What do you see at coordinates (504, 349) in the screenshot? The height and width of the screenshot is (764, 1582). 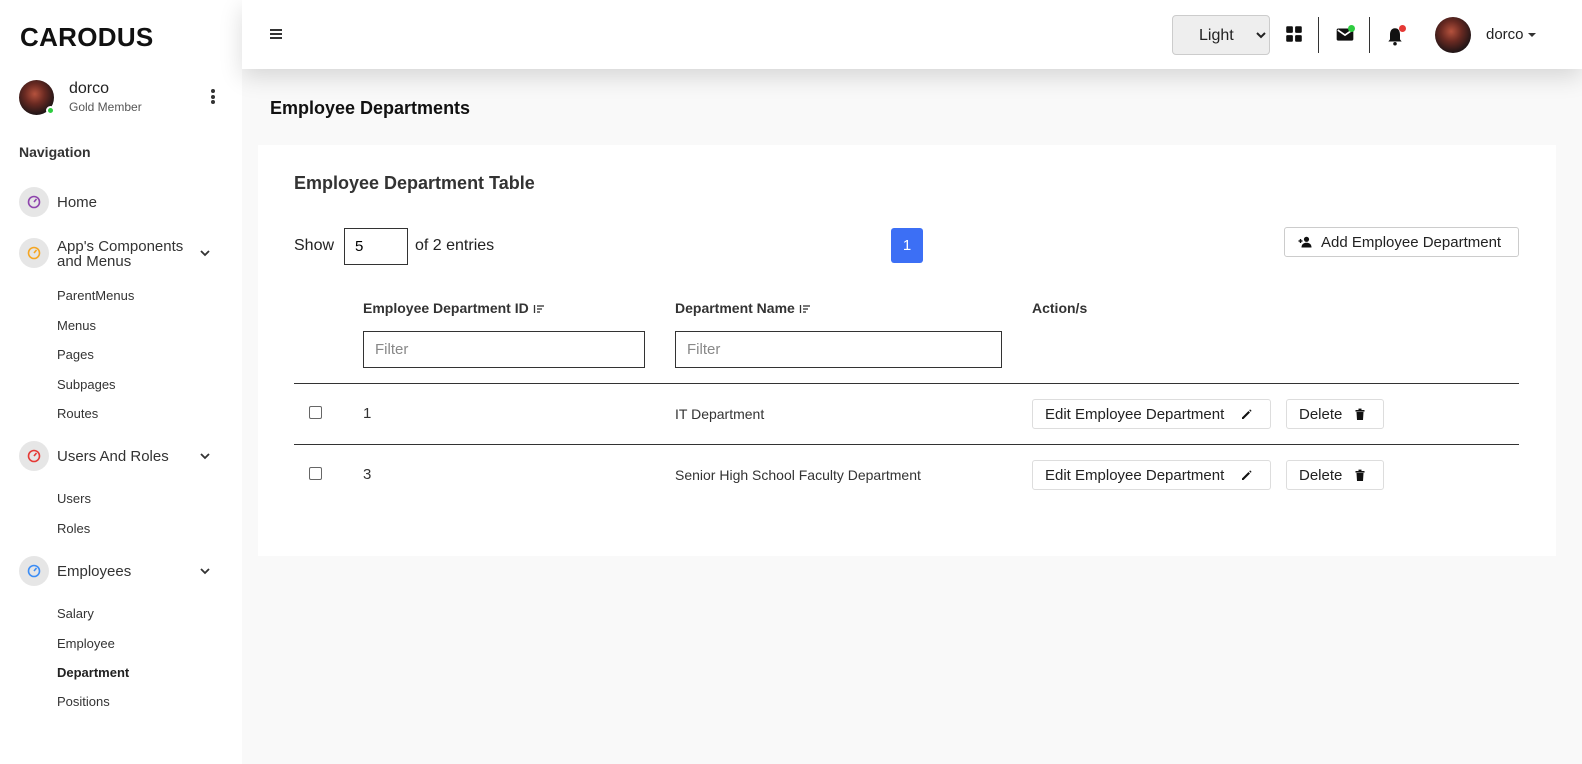 I see `id-filter-input` at bounding box center [504, 349].